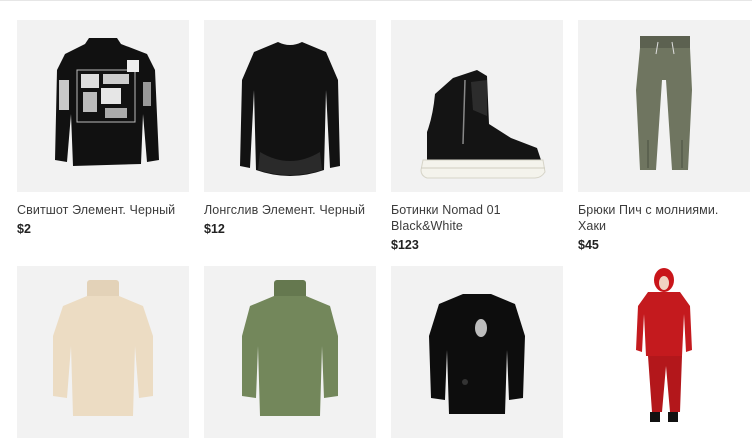 This screenshot has height=438, width=752. Describe the element at coordinates (405, 245) in the screenshot. I see `product-price: $123` at that location.